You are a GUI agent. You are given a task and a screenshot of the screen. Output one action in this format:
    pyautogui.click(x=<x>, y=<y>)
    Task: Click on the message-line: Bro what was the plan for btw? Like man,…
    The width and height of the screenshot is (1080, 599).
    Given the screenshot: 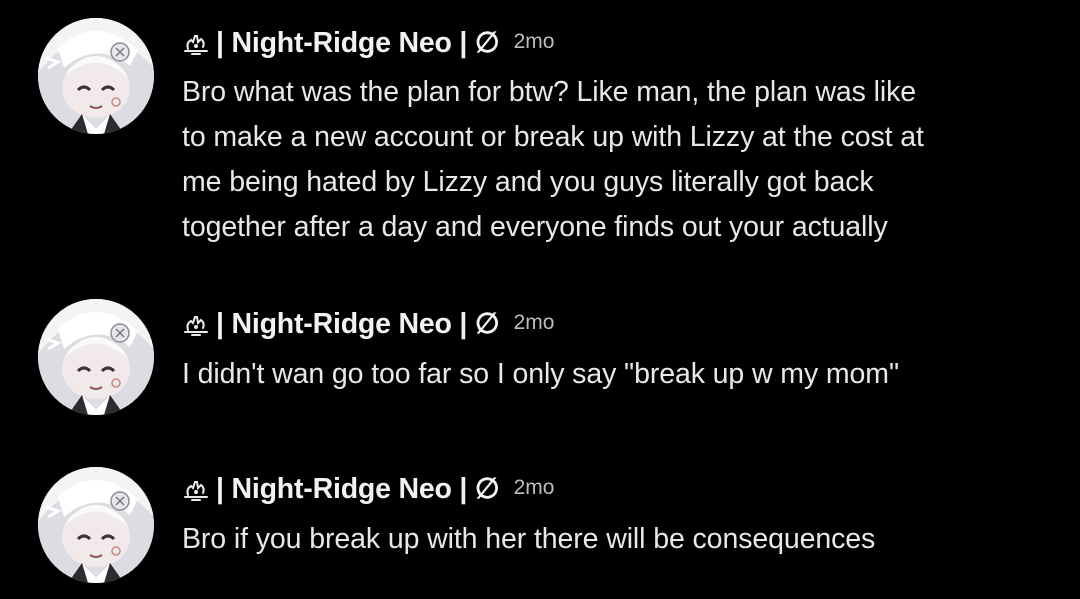 What is the action you would take?
    pyautogui.click(x=549, y=92)
    